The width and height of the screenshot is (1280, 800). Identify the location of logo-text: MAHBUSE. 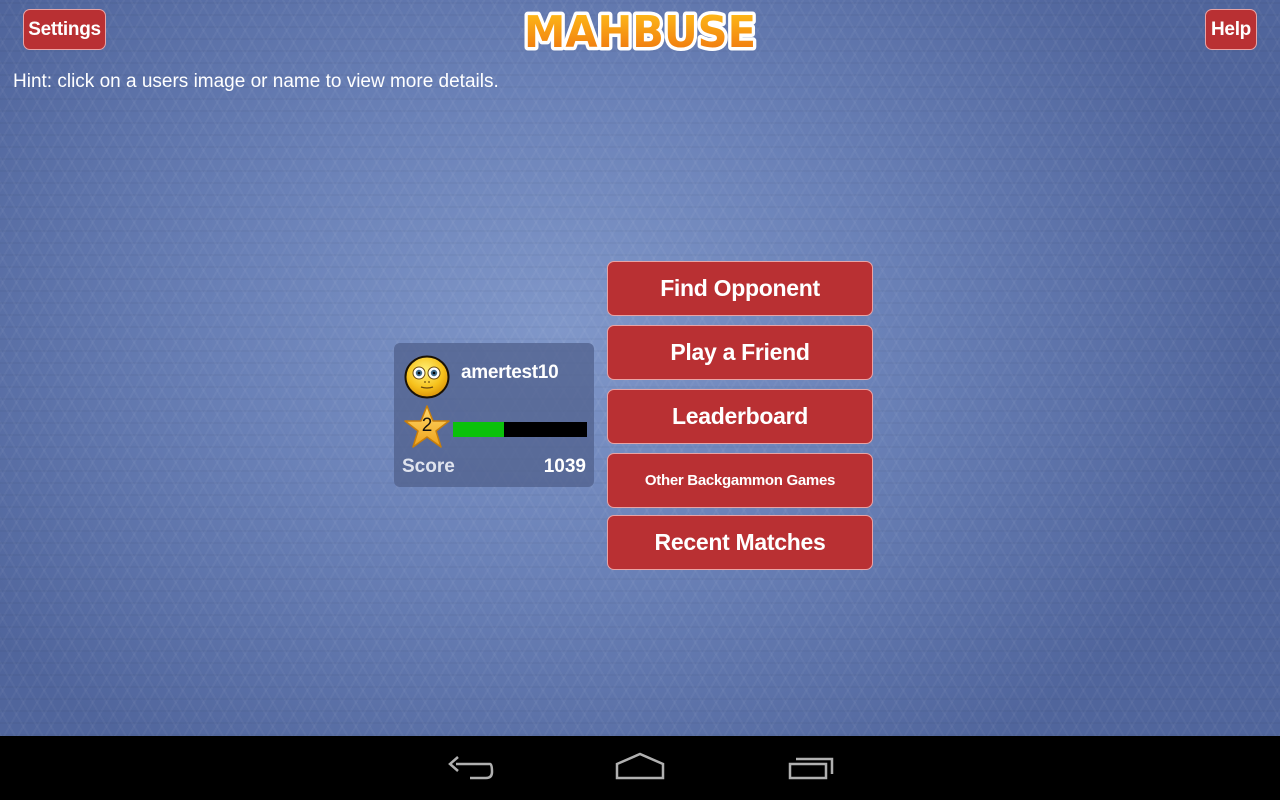
(640, 31).